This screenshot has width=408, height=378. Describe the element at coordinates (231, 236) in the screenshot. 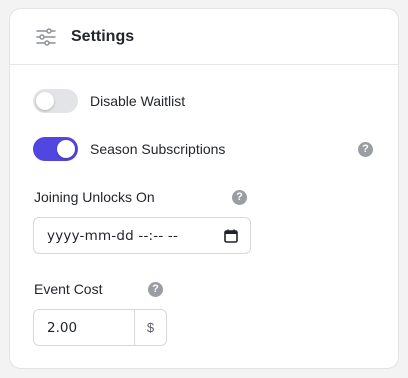

I see `calendar-icon` at that location.